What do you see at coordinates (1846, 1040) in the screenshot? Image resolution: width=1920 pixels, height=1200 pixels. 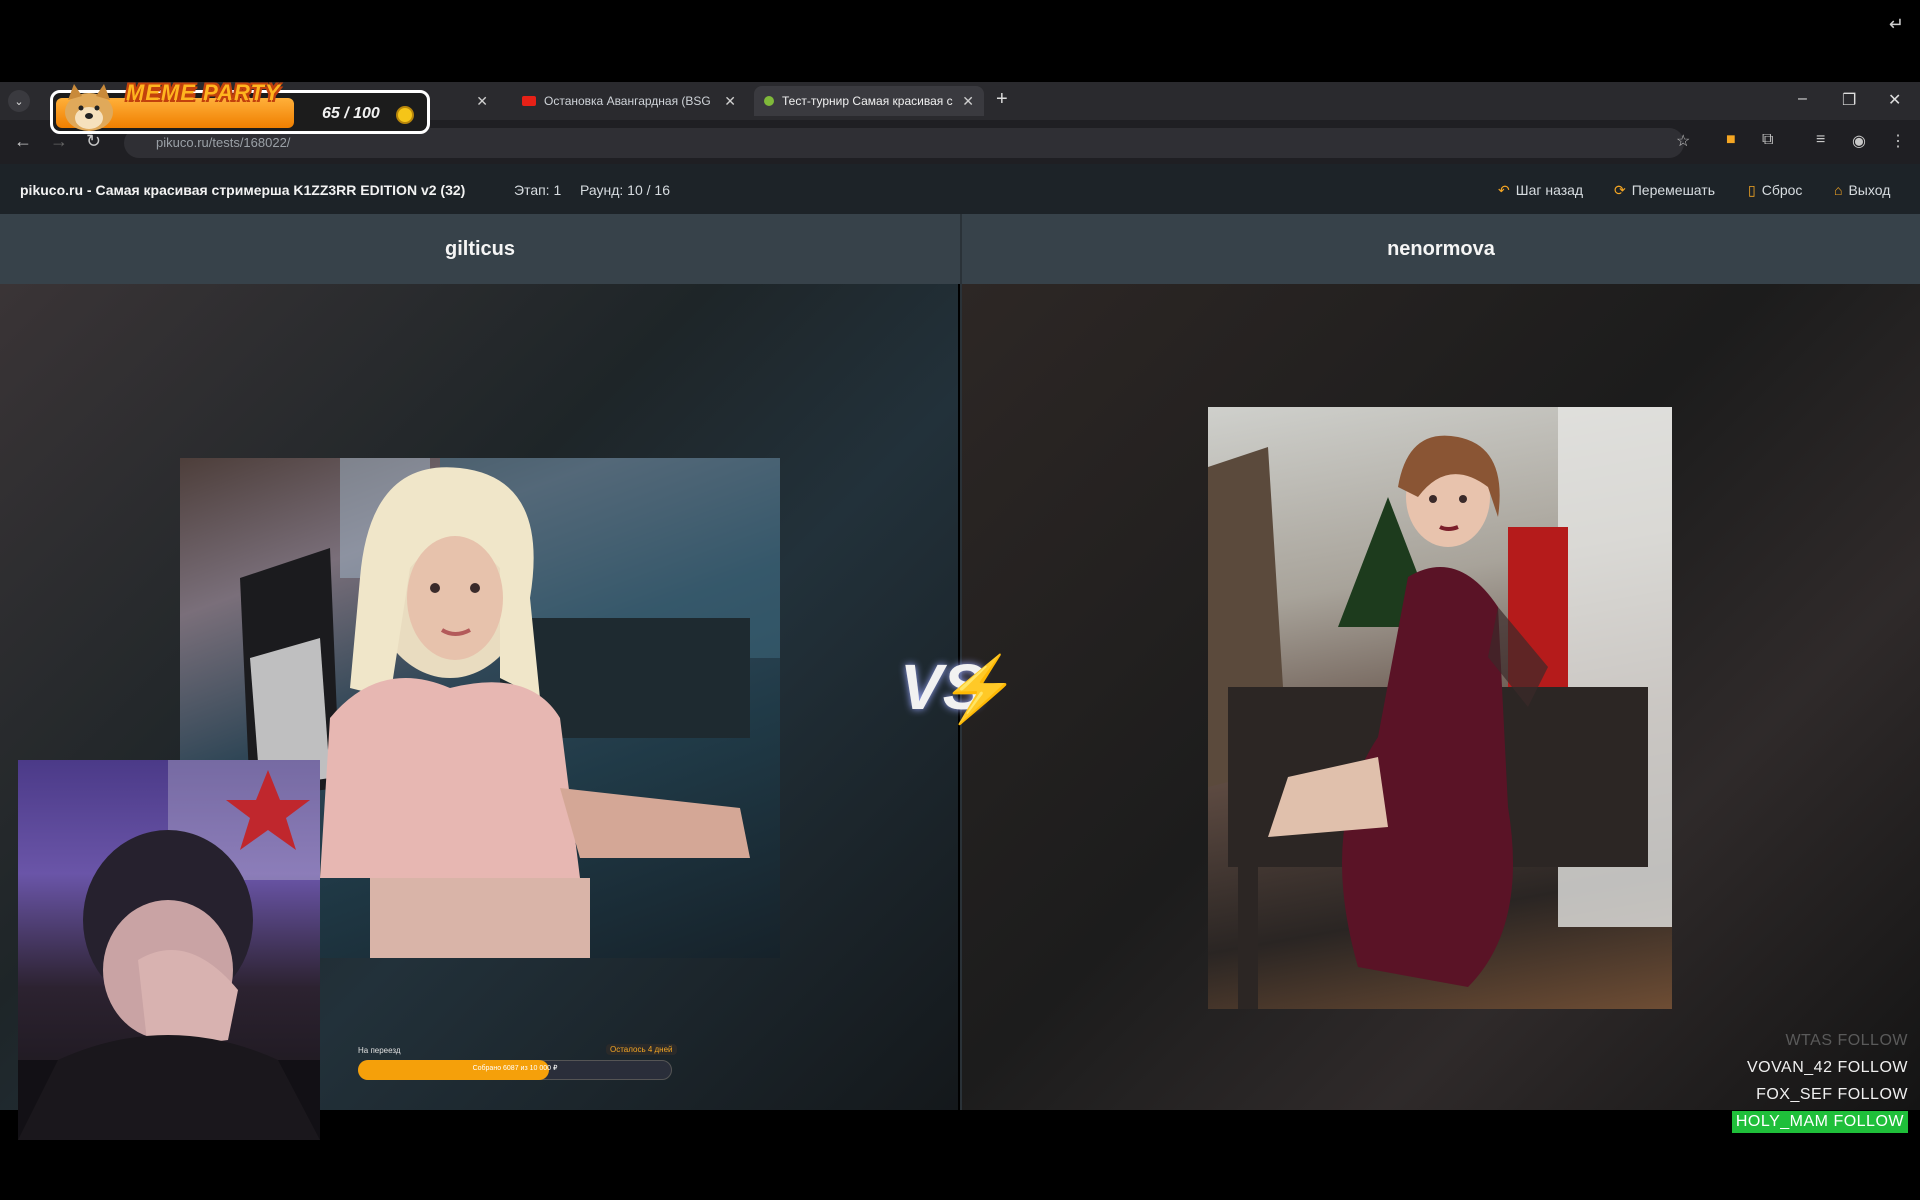 I see `follow-alert: WTAS FOLLOW` at bounding box center [1846, 1040].